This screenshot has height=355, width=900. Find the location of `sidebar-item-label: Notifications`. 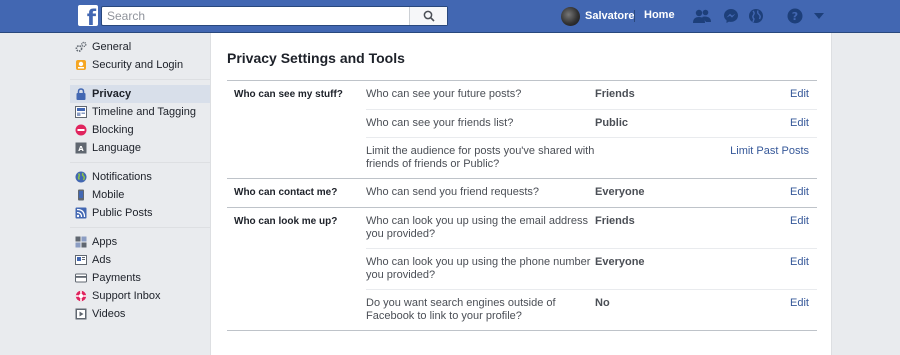

sidebar-item-label: Notifications is located at coordinates (122, 177).